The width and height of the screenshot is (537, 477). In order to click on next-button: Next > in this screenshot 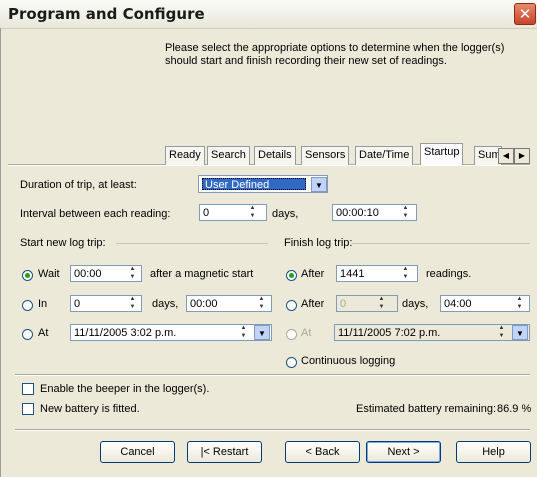, I will do `click(403, 452)`.